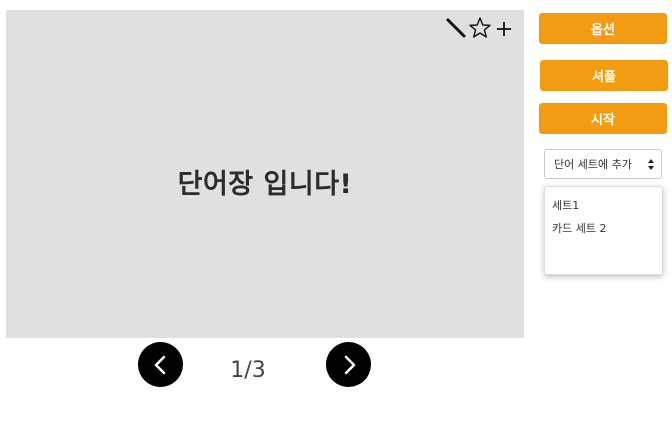 The image size is (672, 441). Describe the element at coordinates (456, 28) in the screenshot. I see `pencil-icon` at that location.